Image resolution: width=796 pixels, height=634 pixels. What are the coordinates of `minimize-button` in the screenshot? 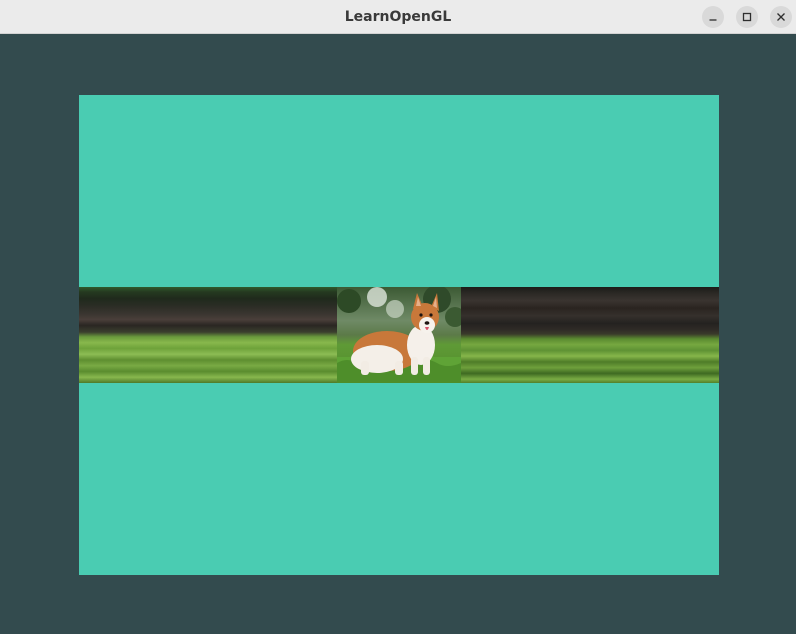 It's located at (713, 17).